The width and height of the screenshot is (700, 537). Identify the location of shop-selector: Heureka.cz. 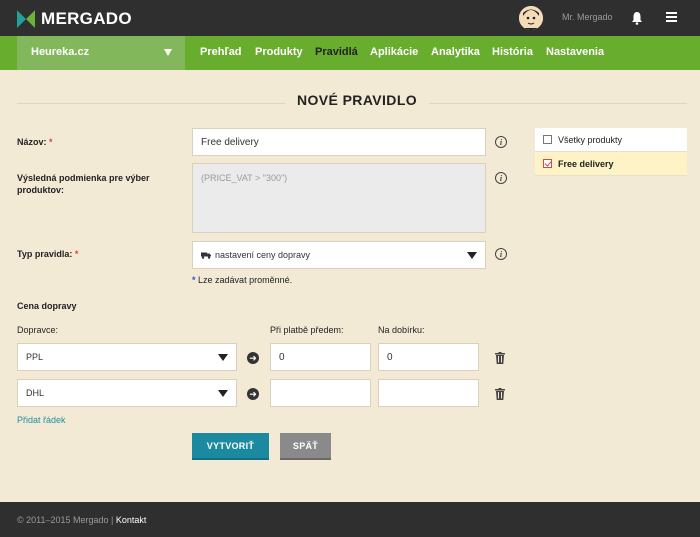
(101, 53).